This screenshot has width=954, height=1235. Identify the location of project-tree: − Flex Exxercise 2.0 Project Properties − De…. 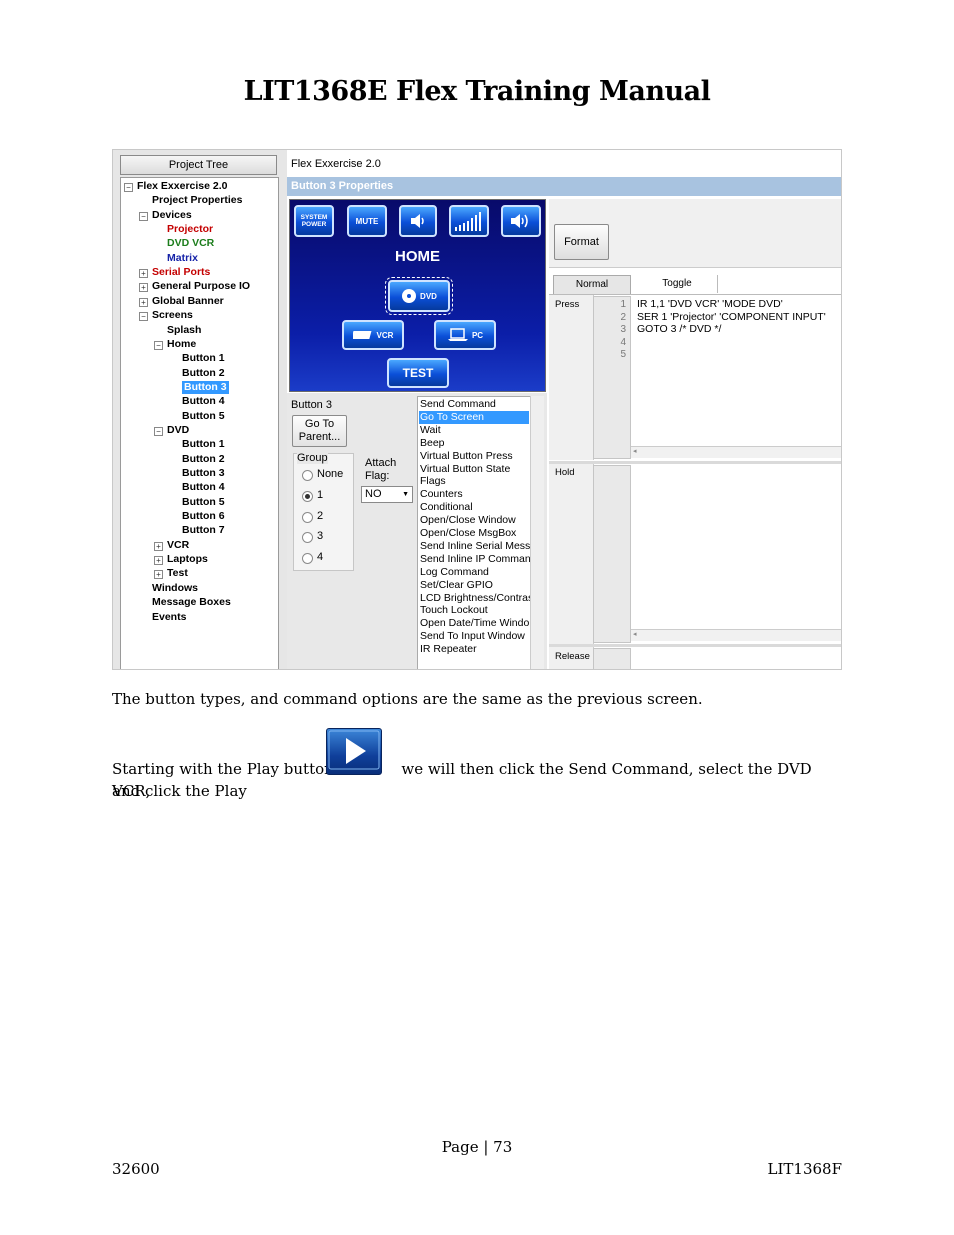
(199, 423).